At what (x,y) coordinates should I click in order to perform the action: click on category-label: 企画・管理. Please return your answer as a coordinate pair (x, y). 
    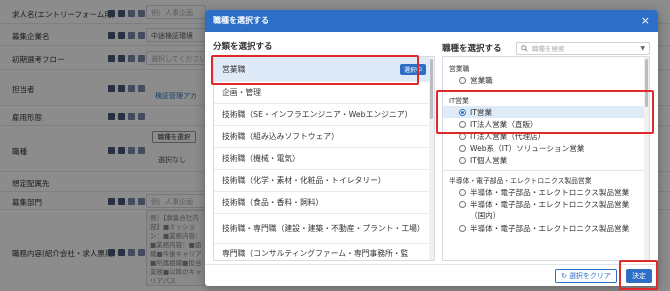
    Looking at the image, I should click on (241, 92).